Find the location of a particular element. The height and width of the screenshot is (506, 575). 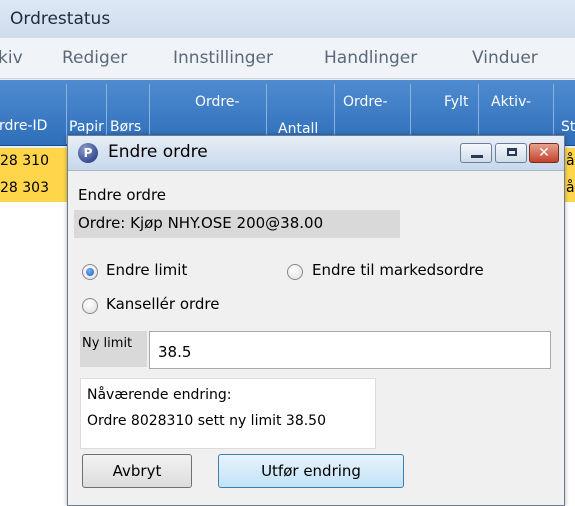

menu-actions: Handlinger is located at coordinates (370, 58).